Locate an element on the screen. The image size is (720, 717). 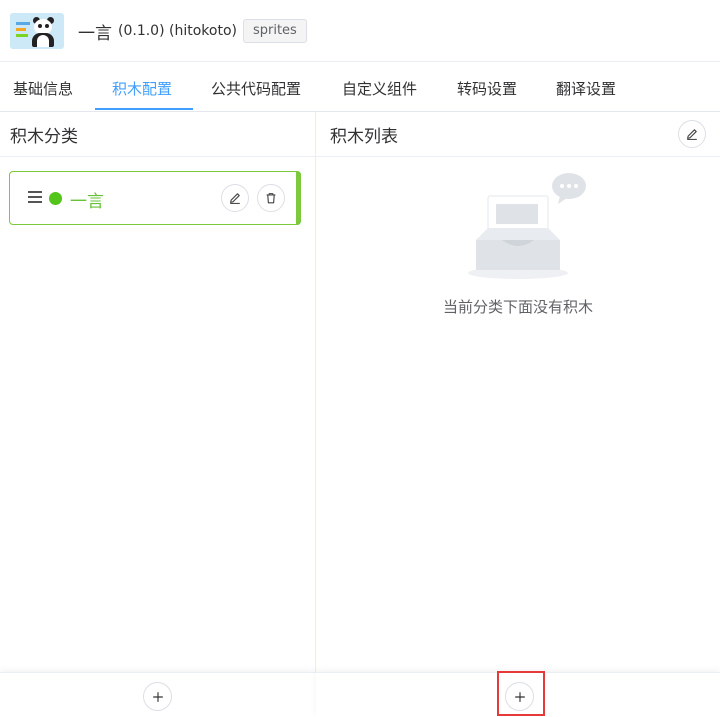
tab-basic-info: 基础信息 is located at coordinates (43, 87).